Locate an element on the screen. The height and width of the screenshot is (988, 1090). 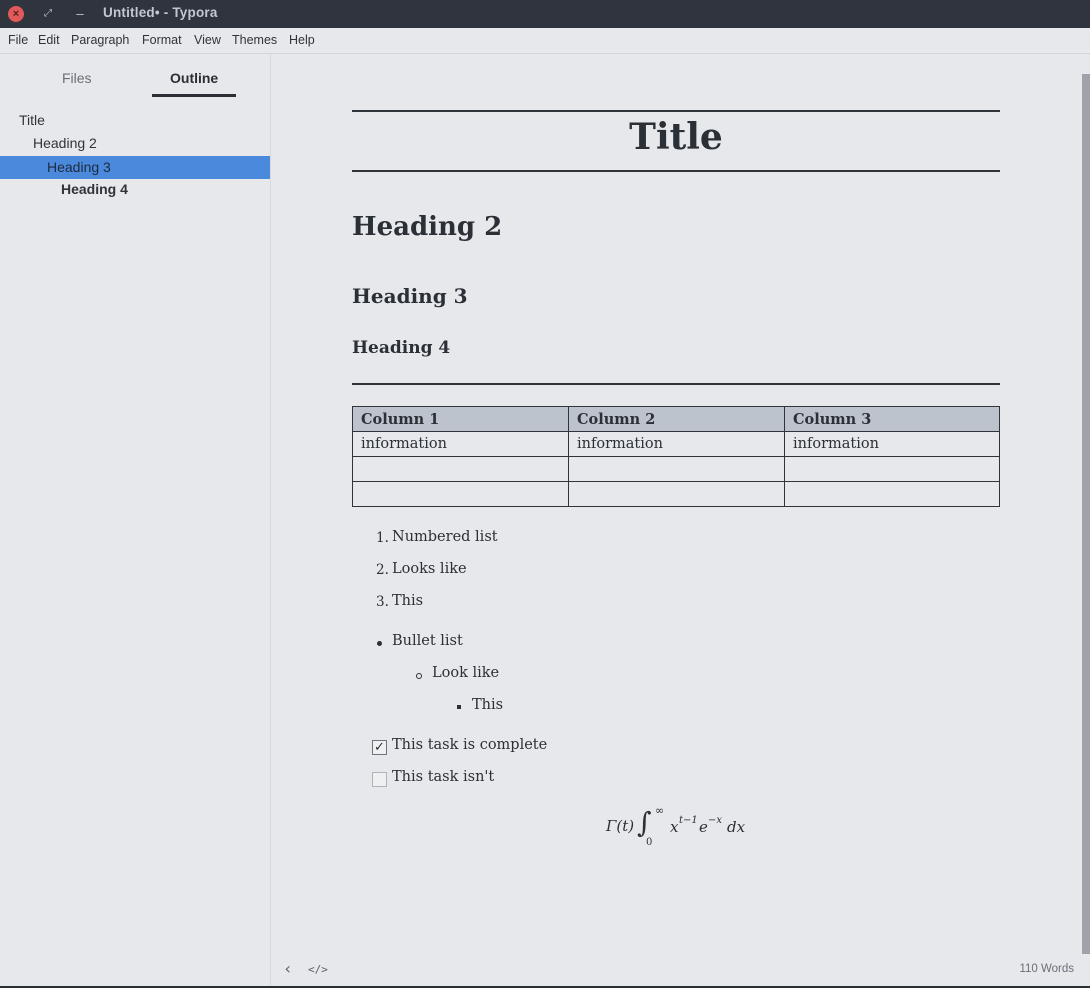
task-checkbox-unchecked is located at coordinates (379, 779).